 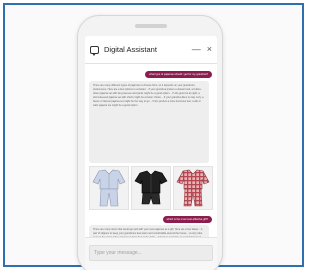 I want to click on pajama-image-black, so click(x=151, y=187).